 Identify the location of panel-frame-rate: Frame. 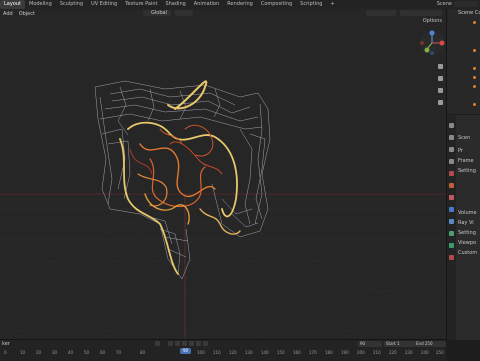
(466, 161).